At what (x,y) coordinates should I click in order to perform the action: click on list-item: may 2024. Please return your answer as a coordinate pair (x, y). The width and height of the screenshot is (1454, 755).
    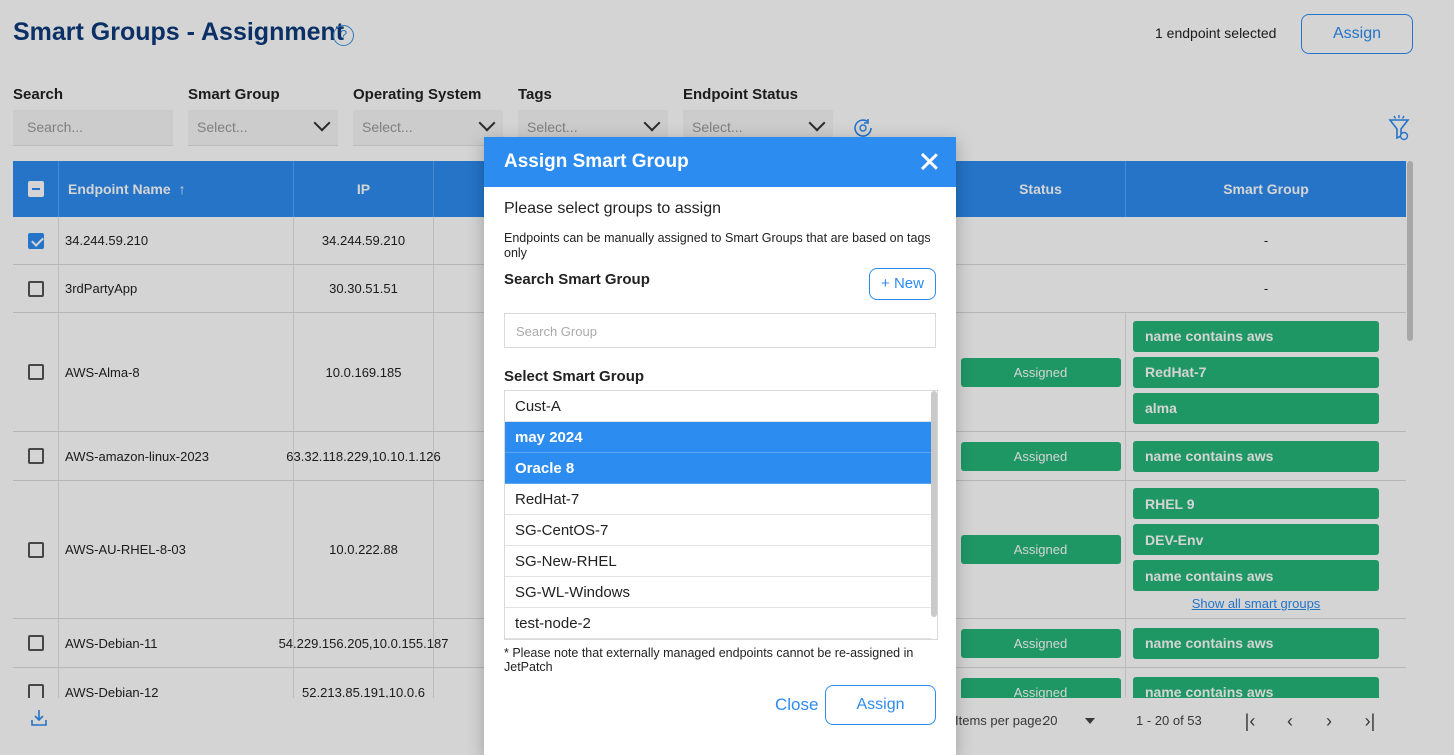
    Looking at the image, I should click on (718, 437).